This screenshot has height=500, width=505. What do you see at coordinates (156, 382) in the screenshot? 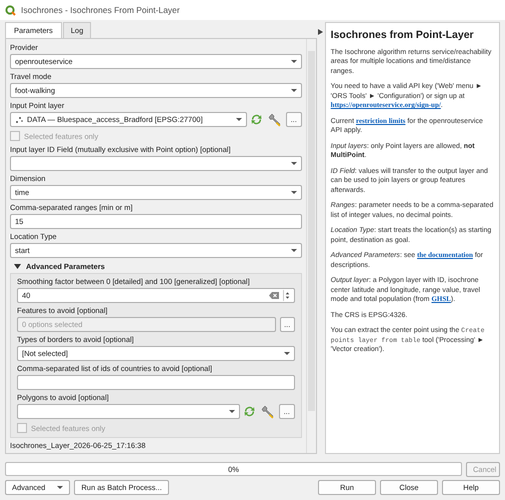
I see `text-field` at bounding box center [156, 382].